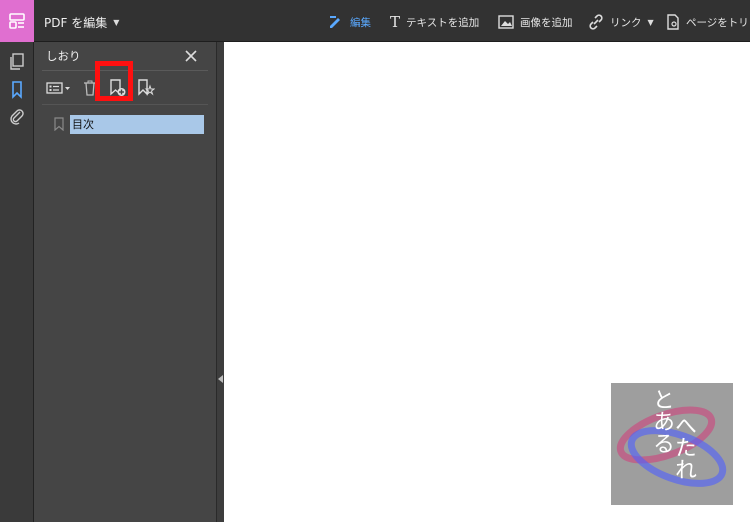 This screenshot has height=522, width=750. Describe the element at coordinates (114, 81) in the screenshot. I see `highlight-annotation` at that location.